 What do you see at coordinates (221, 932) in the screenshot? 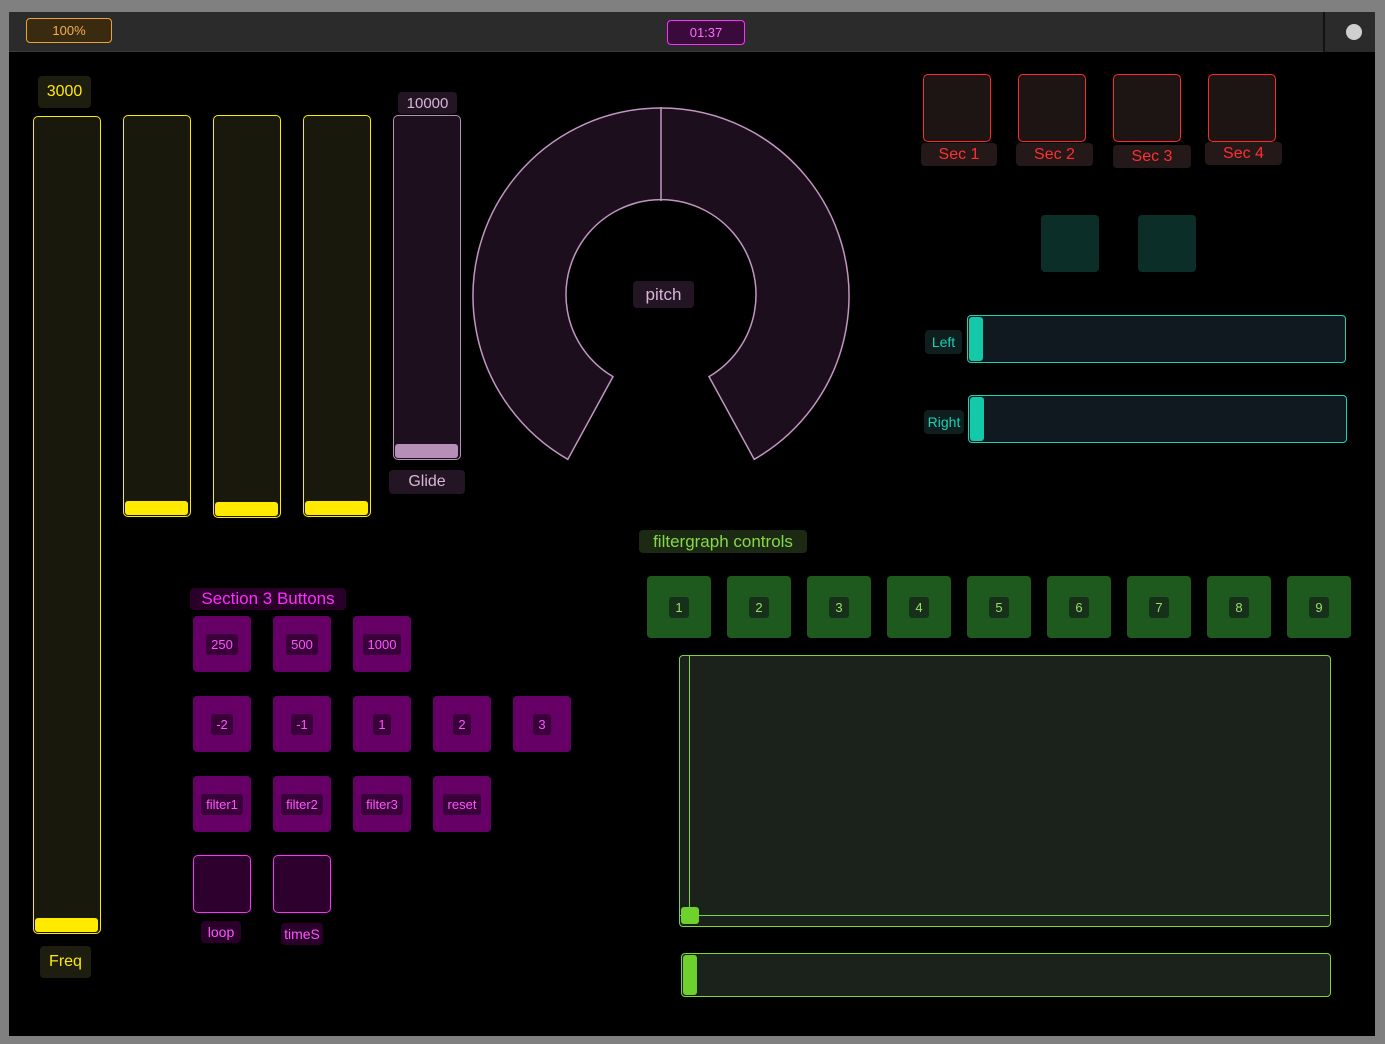
I see `loop-label: loop` at bounding box center [221, 932].